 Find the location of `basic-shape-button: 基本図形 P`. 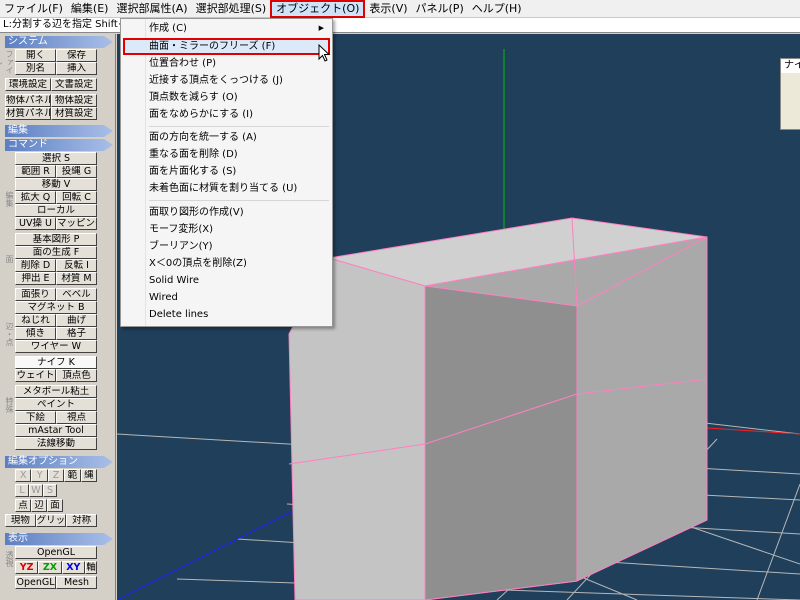

basic-shape-button: 基本図形 P is located at coordinates (56, 239).